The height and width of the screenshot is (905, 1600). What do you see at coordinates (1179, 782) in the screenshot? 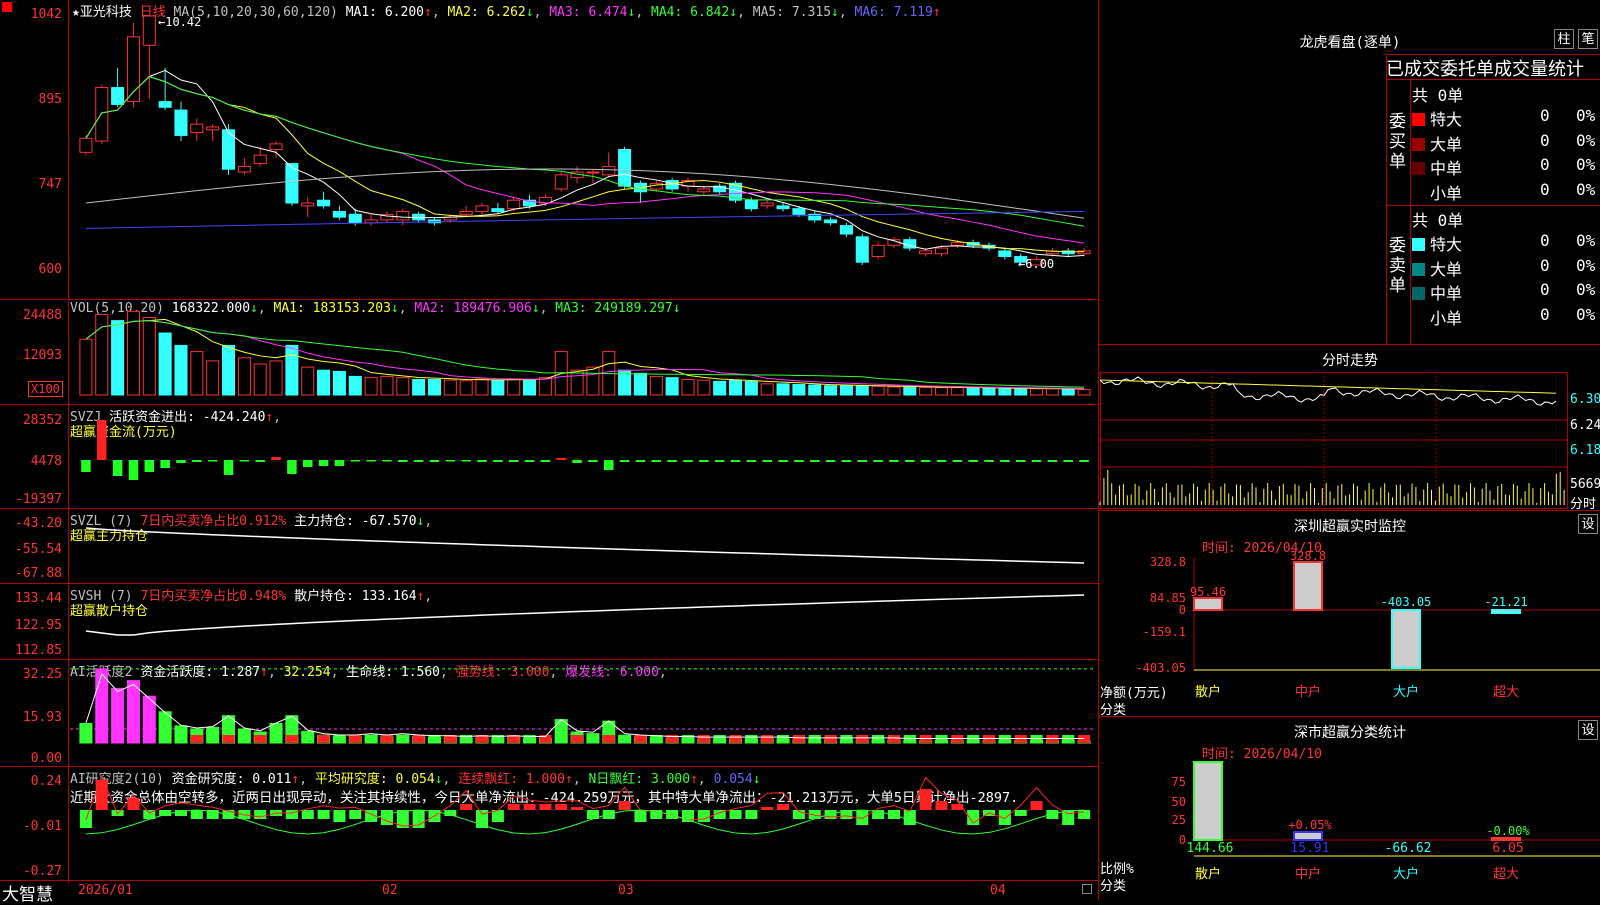
I see `class-ytick: 75` at bounding box center [1179, 782].